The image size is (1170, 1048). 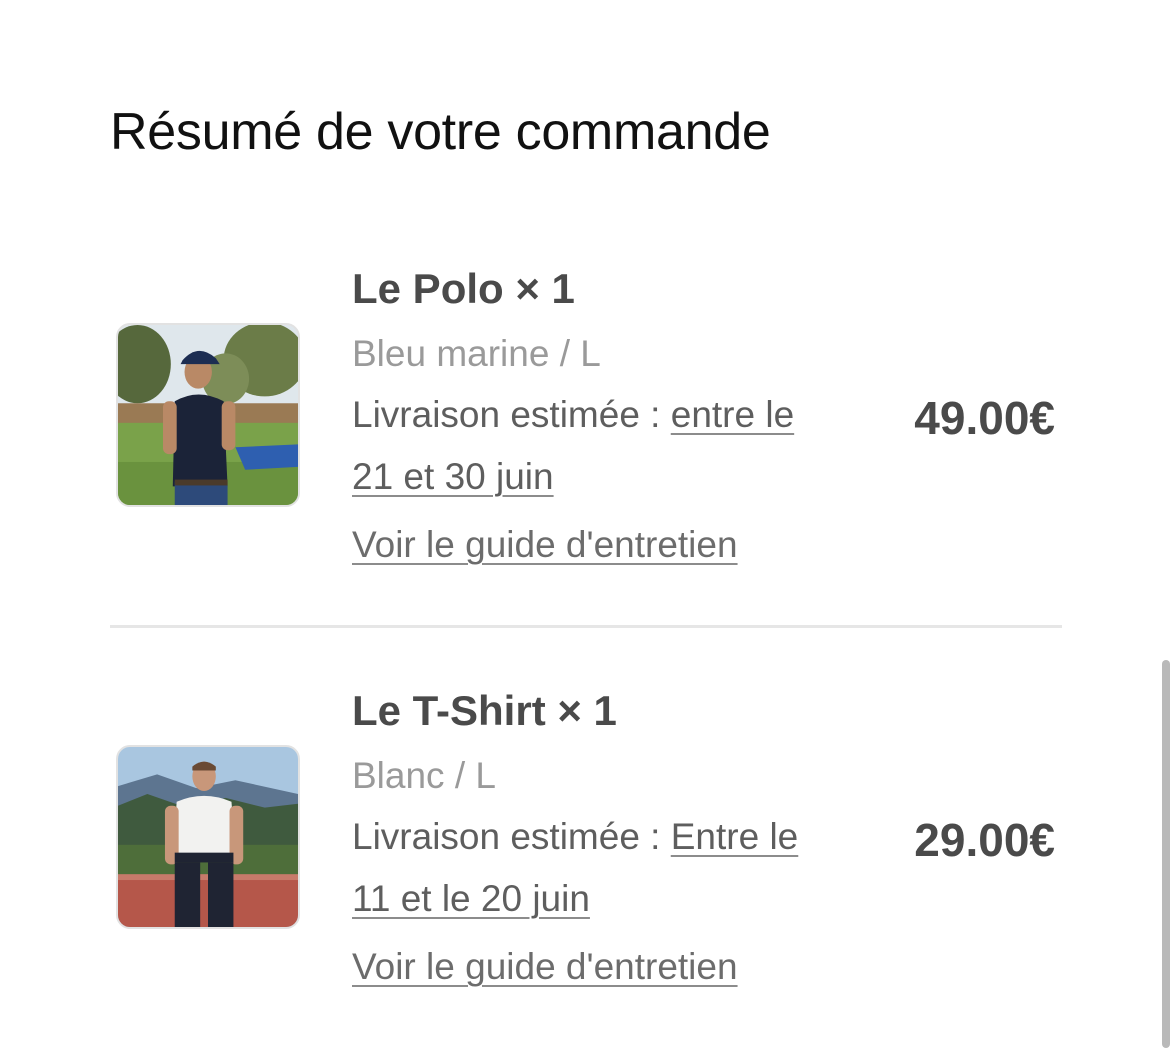 What do you see at coordinates (484, 710) in the screenshot?
I see `product-name: Le T-Shirt × 1` at bounding box center [484, 710].